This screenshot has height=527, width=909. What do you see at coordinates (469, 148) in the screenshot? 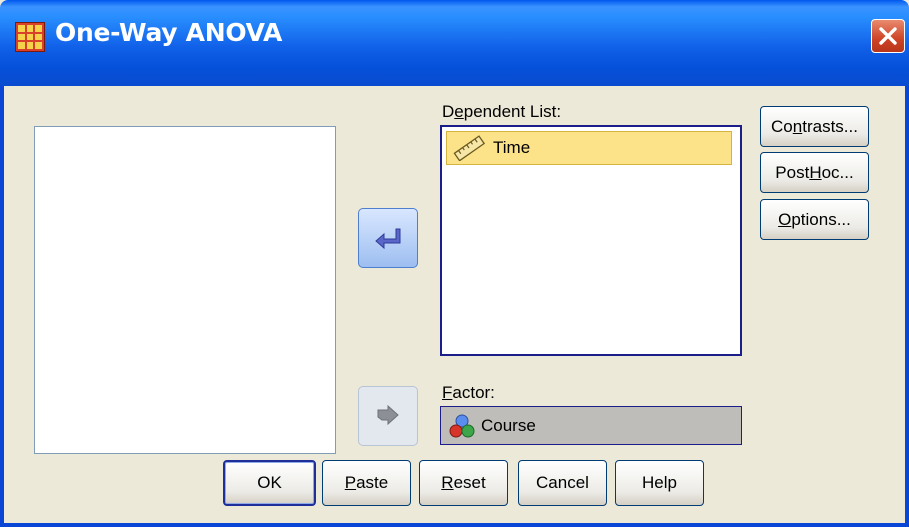
I see `ruler-icon` at bounding box center [469, 148].